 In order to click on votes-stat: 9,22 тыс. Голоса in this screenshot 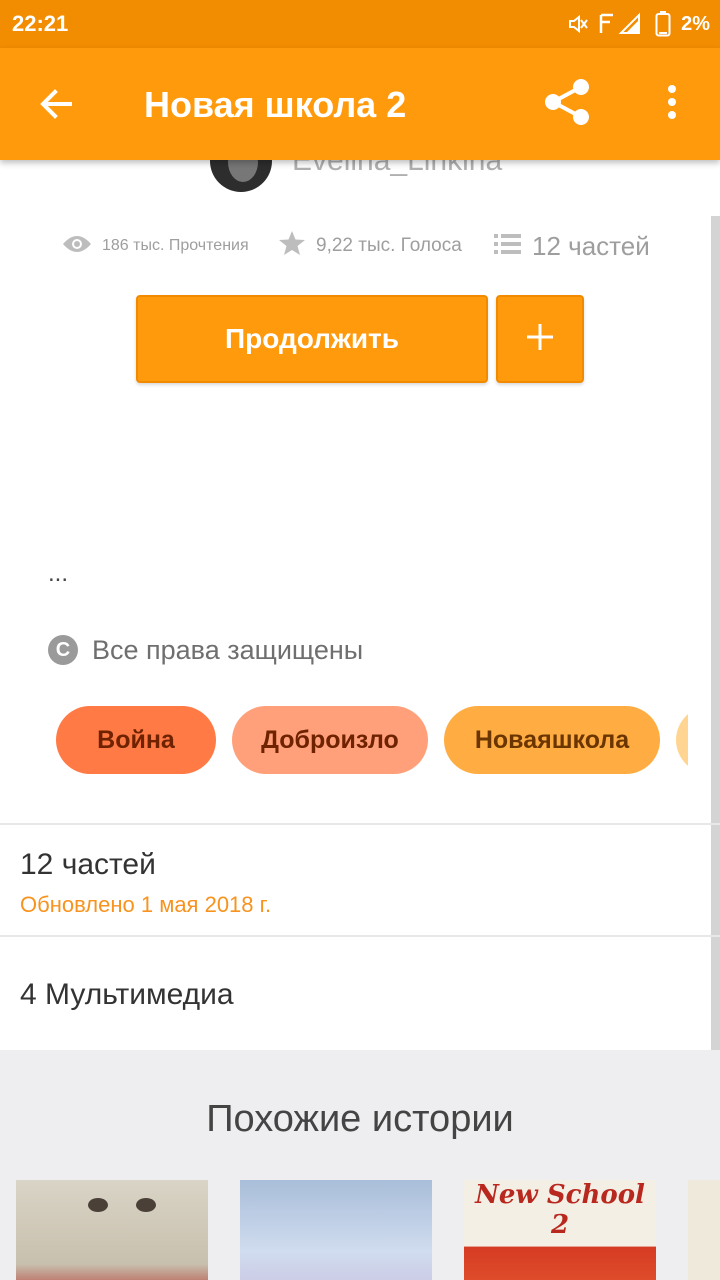, I will do `click(370, 246)`.